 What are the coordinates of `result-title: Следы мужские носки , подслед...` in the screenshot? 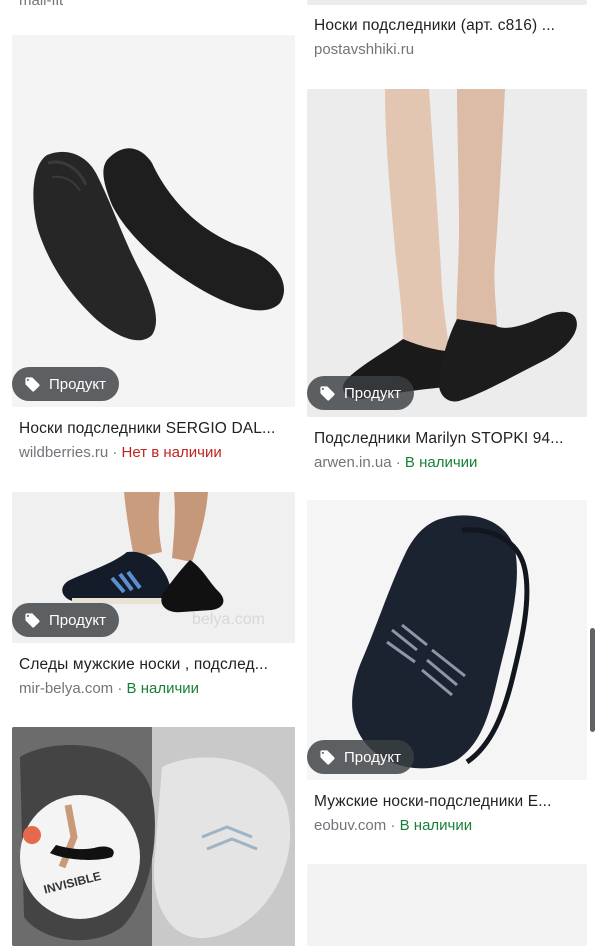 It's located at (143, 665).